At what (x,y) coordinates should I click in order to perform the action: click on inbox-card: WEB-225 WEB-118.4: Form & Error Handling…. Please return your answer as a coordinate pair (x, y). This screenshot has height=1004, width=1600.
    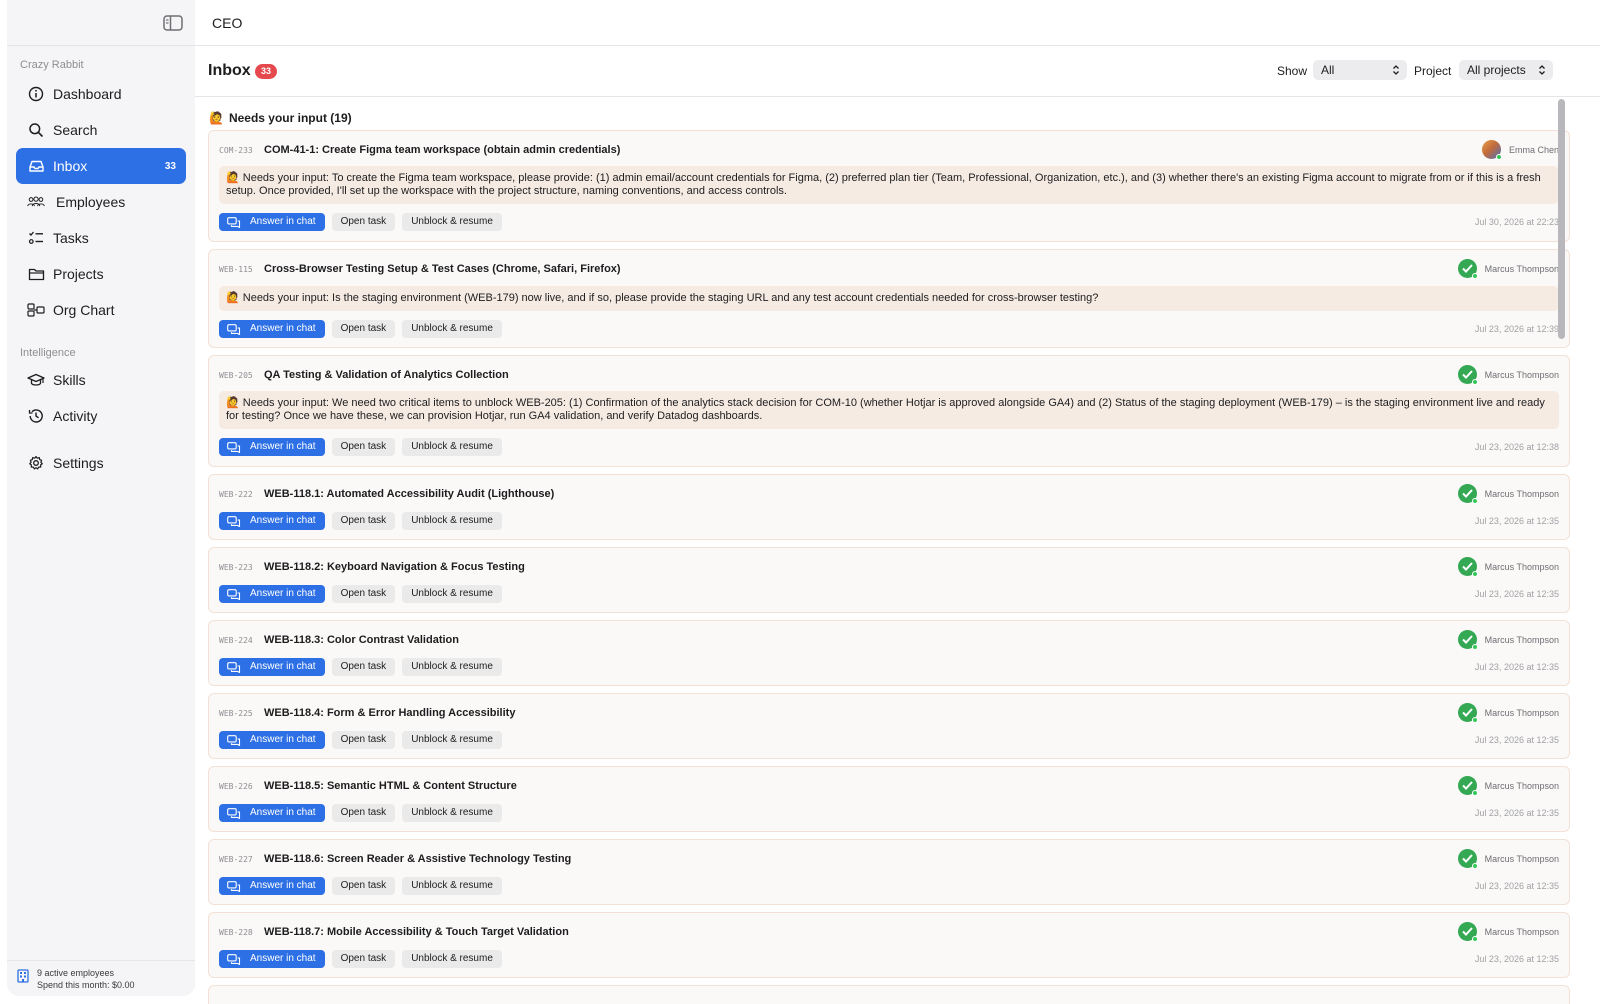
    Looking at the image, I should click on (889, 726).